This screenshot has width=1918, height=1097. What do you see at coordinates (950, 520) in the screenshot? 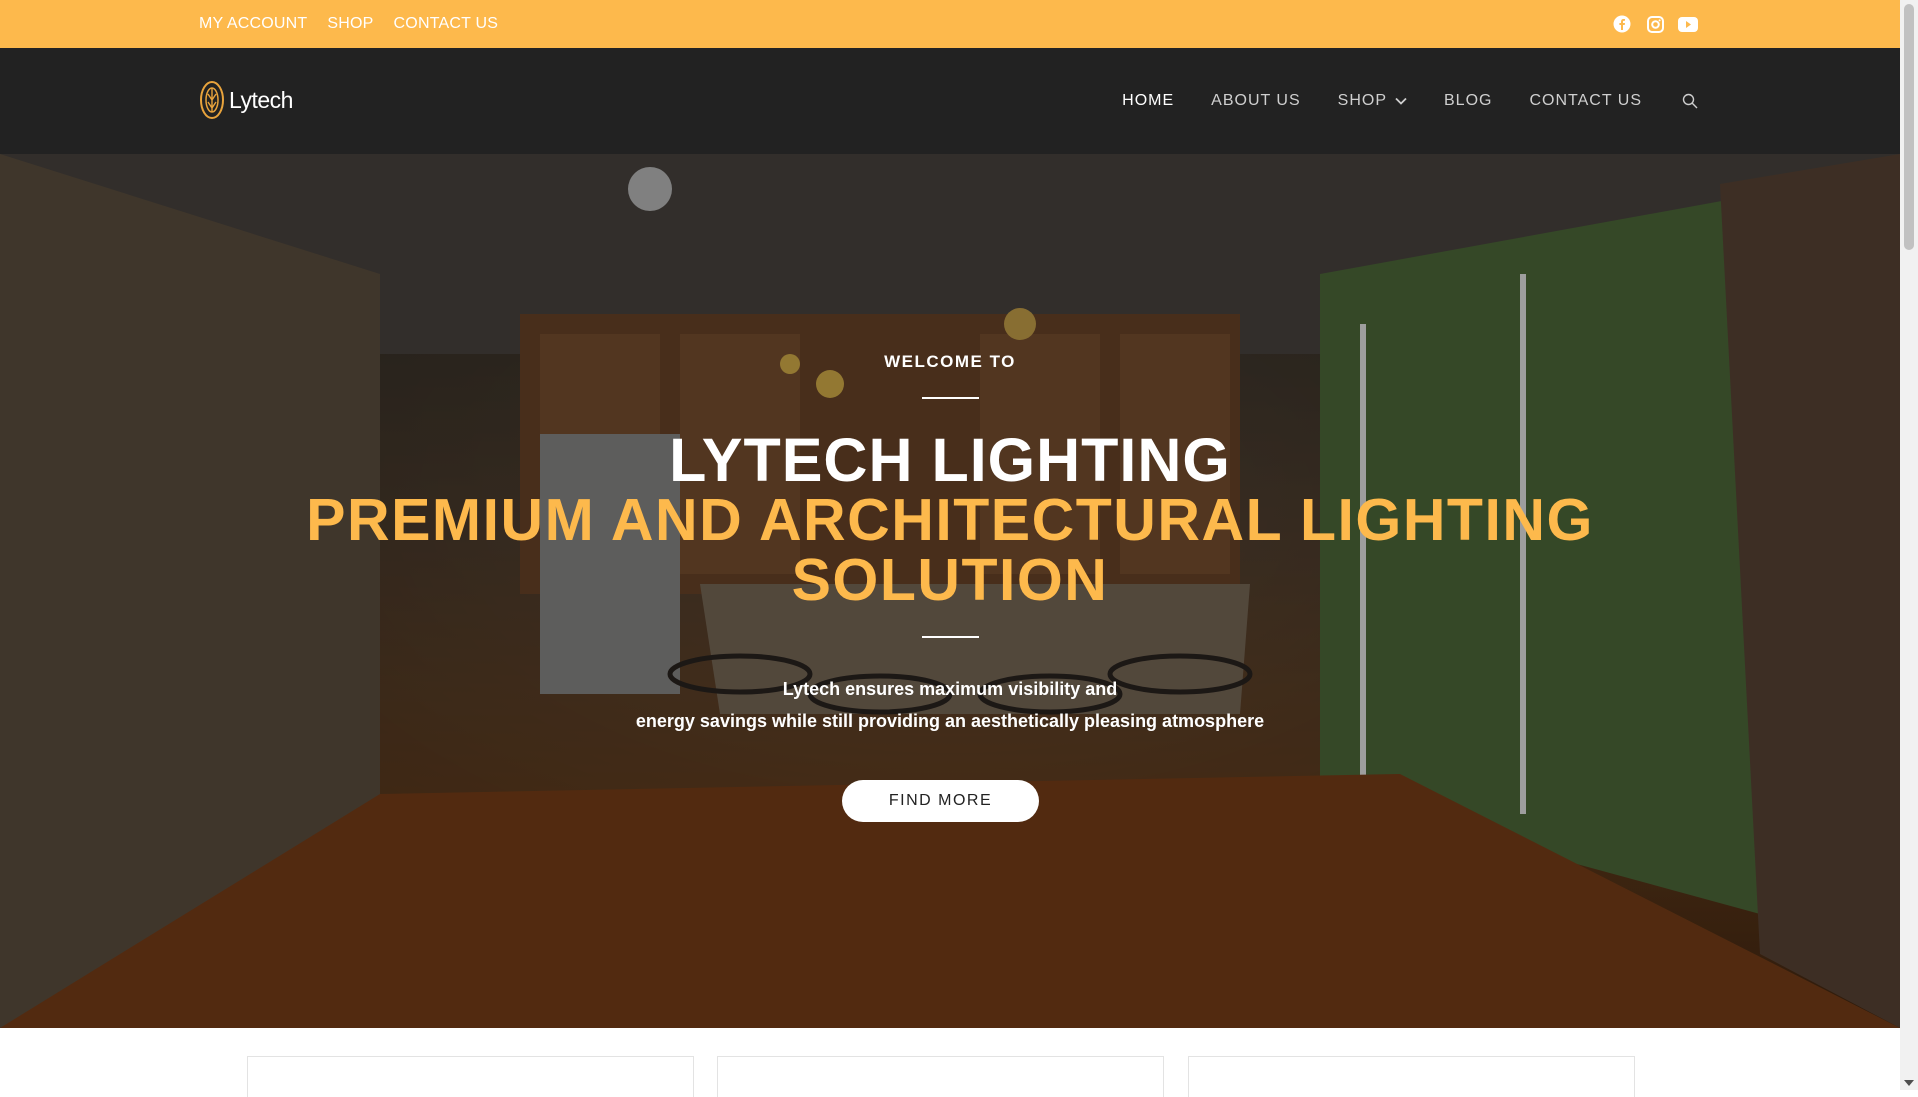
I see `hero-tagline-line: PREMIUM AND ARCHITECTURAL LIGHTING` at bounding box center [950, 520].